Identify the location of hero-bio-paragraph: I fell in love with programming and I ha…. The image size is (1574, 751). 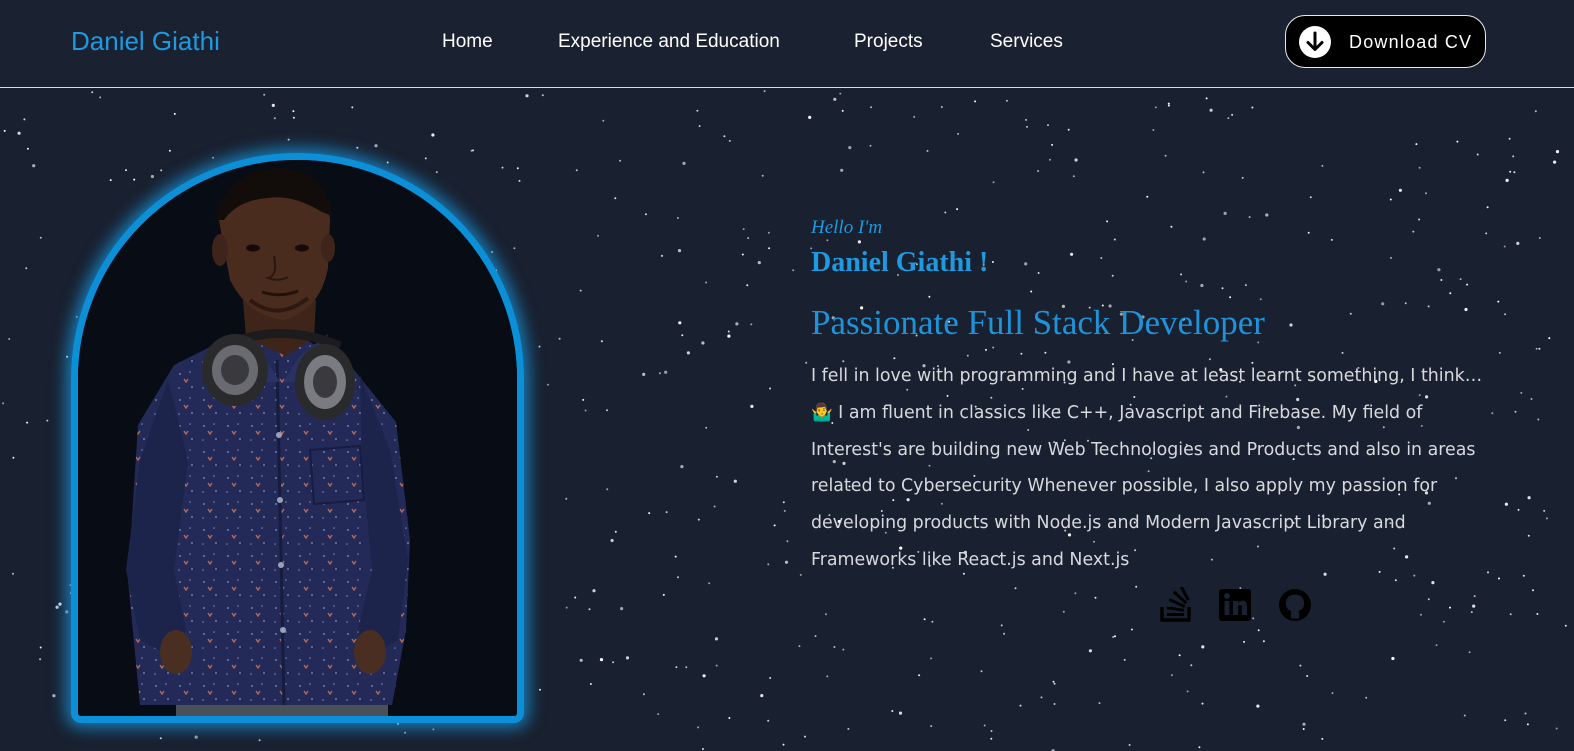
(1147, 468).